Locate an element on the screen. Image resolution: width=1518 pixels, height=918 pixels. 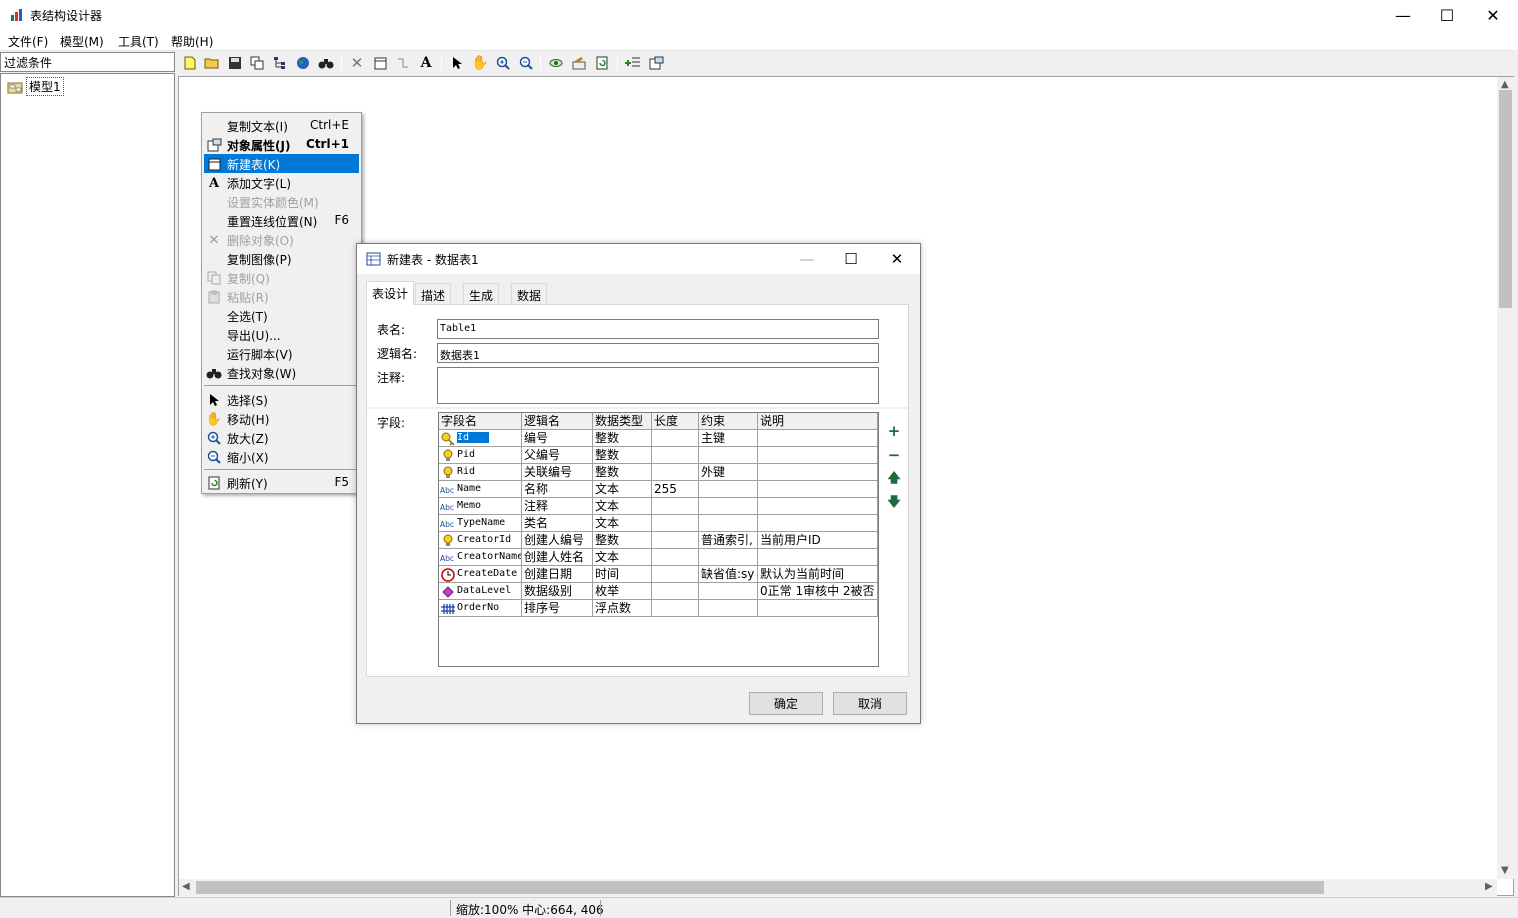
grid-cell-name: Abc TypeName is located at coordinates (480, 523).